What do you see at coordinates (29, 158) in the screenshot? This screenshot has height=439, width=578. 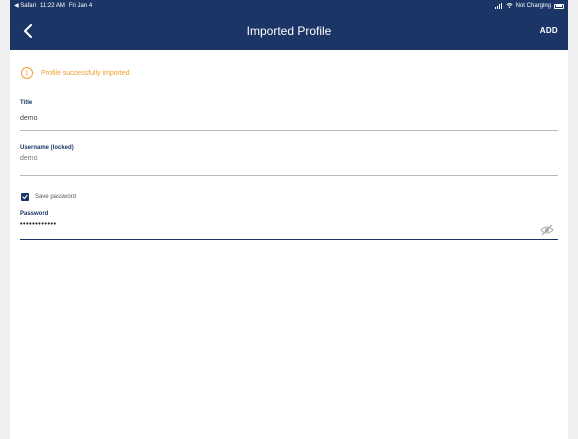 I see `username-value: demo` at bounding box center [29, 158].